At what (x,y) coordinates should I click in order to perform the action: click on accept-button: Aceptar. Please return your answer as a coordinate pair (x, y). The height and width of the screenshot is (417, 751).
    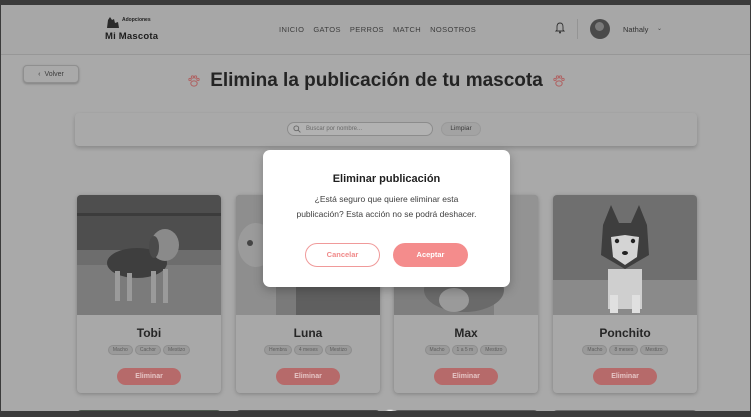
    Looking at the image, I should click on (430, 255).